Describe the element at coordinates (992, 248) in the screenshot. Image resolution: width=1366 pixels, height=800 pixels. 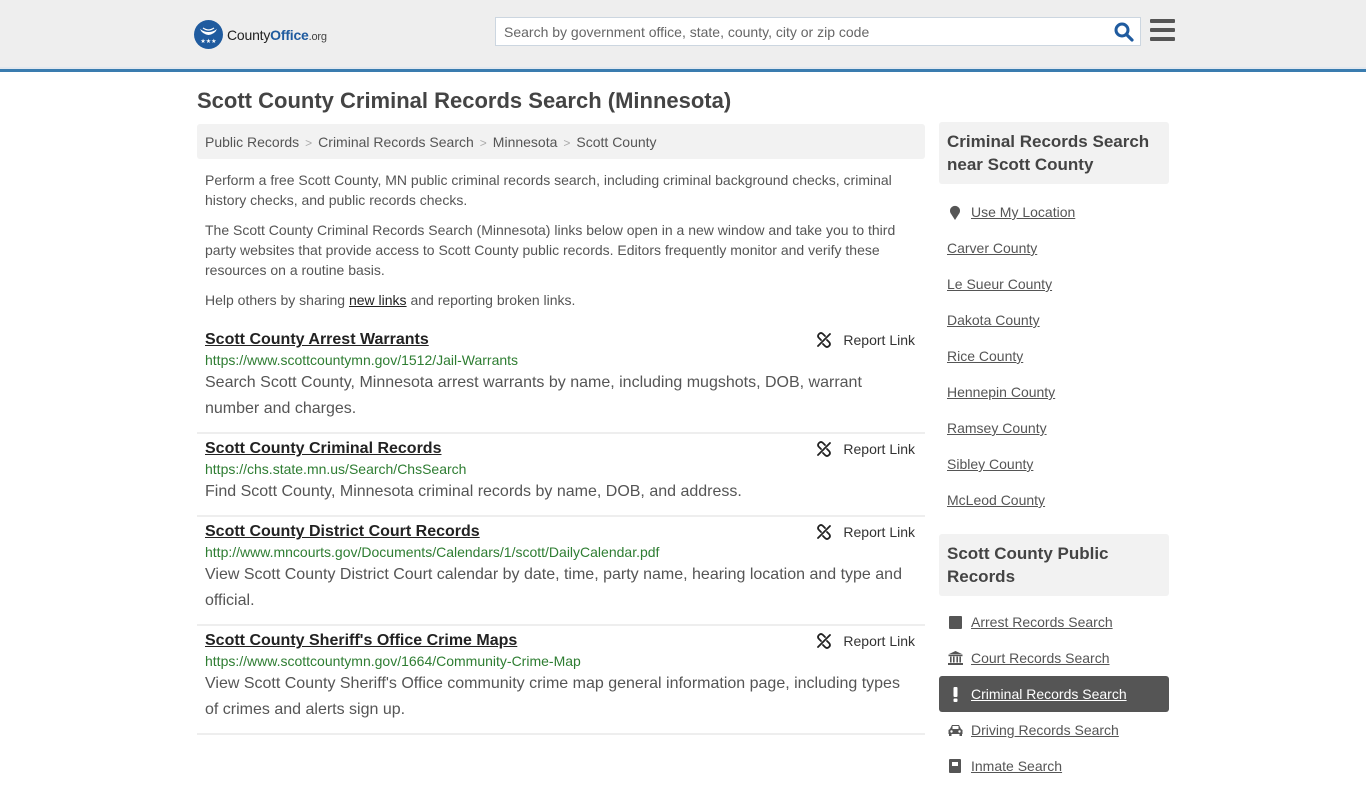
I see `county-link-carver: Carver County` at that location.